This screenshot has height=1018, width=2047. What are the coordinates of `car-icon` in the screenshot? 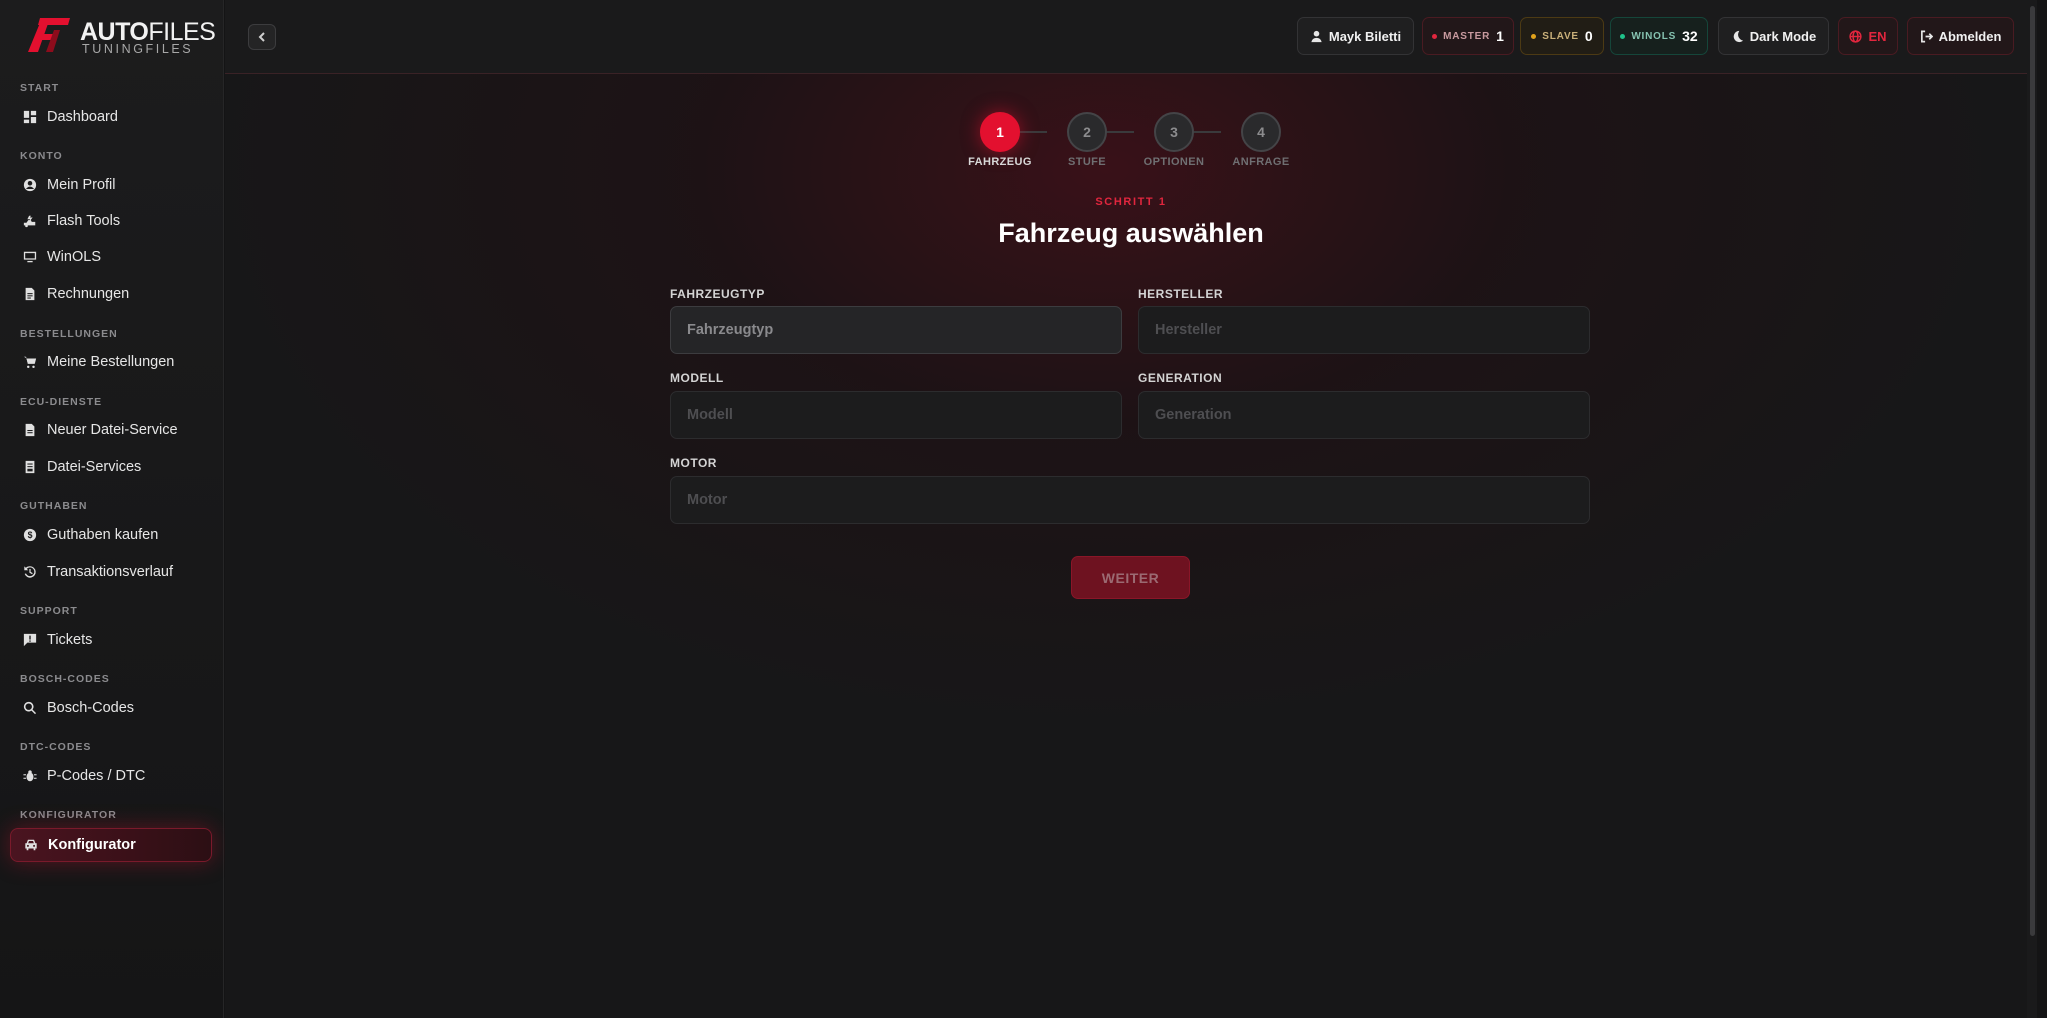 It's located at (31, 845).